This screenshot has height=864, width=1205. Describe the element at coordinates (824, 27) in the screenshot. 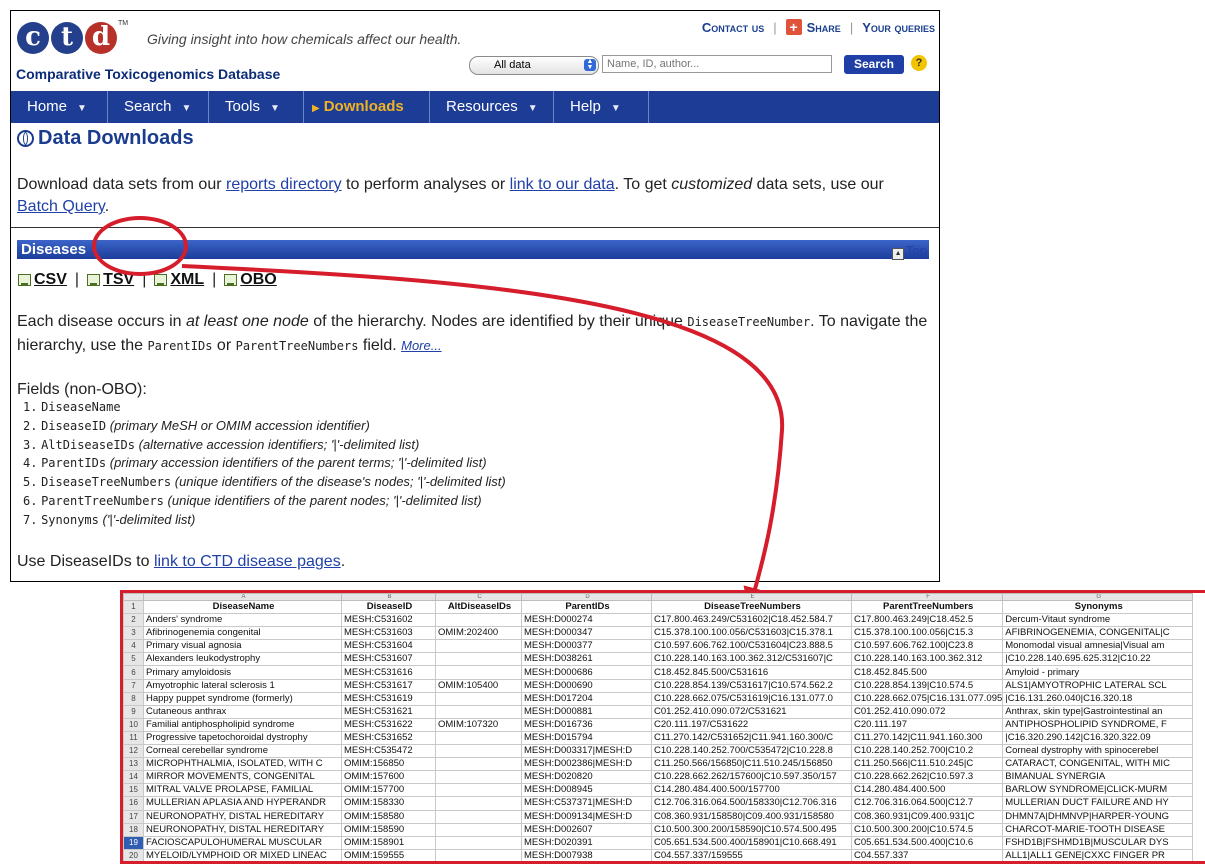

I see `share-link: Share` at that location.